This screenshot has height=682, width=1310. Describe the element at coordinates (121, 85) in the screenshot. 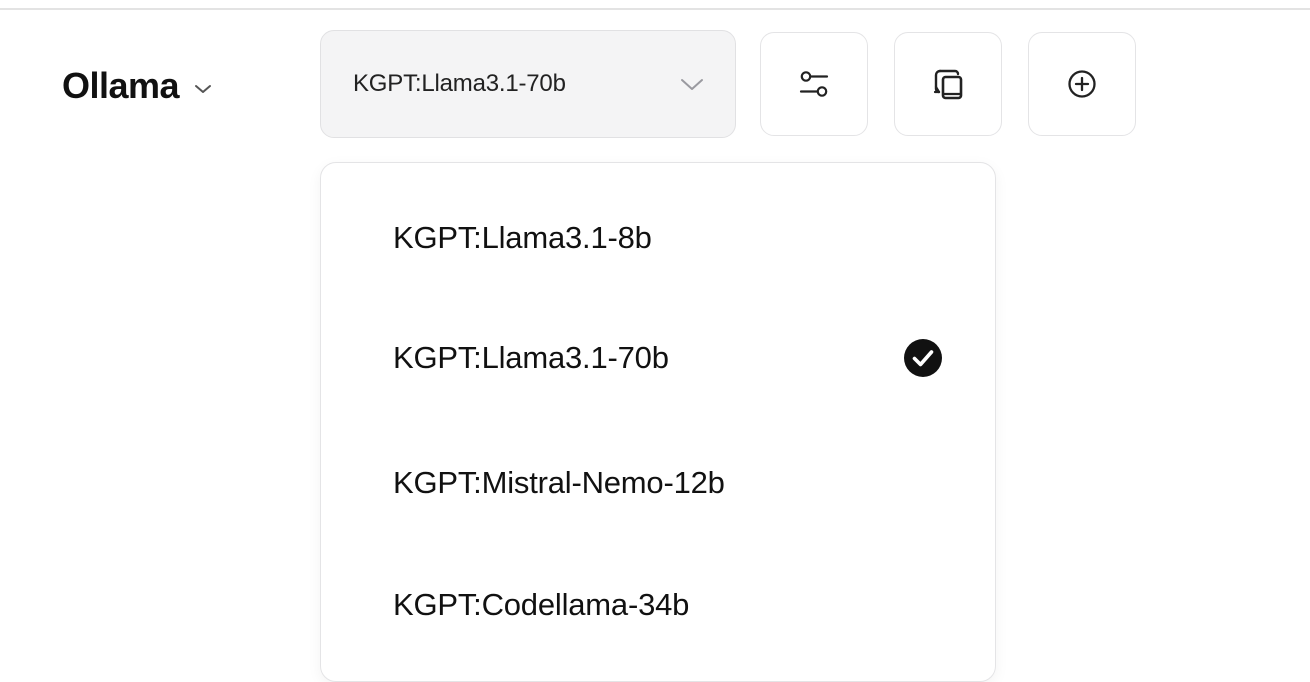

I see `provider-label: Ollama` at that location.